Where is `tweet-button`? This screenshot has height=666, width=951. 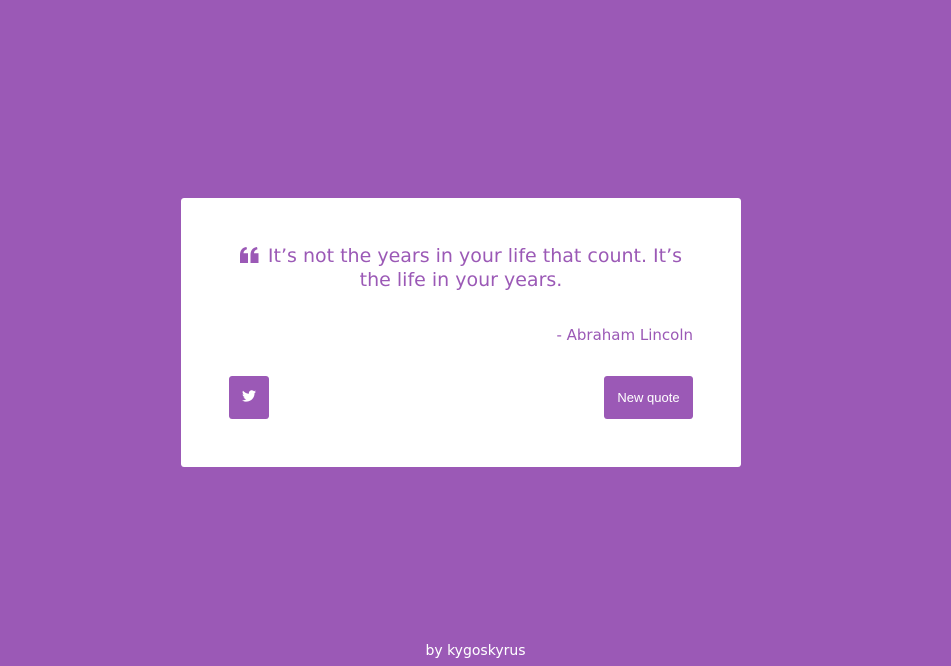 tweet-button is located at coordinates (249, 397).